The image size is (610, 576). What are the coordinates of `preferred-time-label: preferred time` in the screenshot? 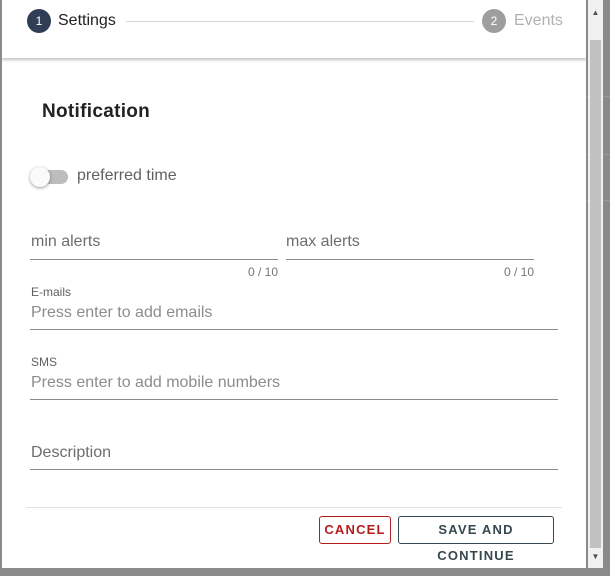 It's located at (127, 175).